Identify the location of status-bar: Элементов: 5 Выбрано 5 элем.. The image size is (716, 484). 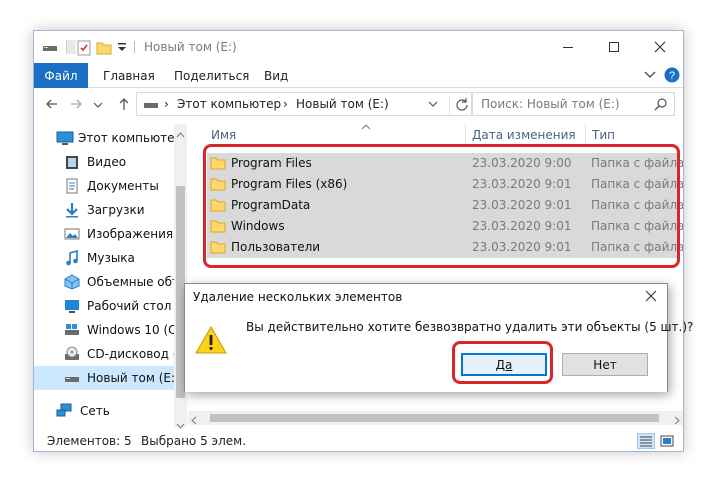
(358, 440).